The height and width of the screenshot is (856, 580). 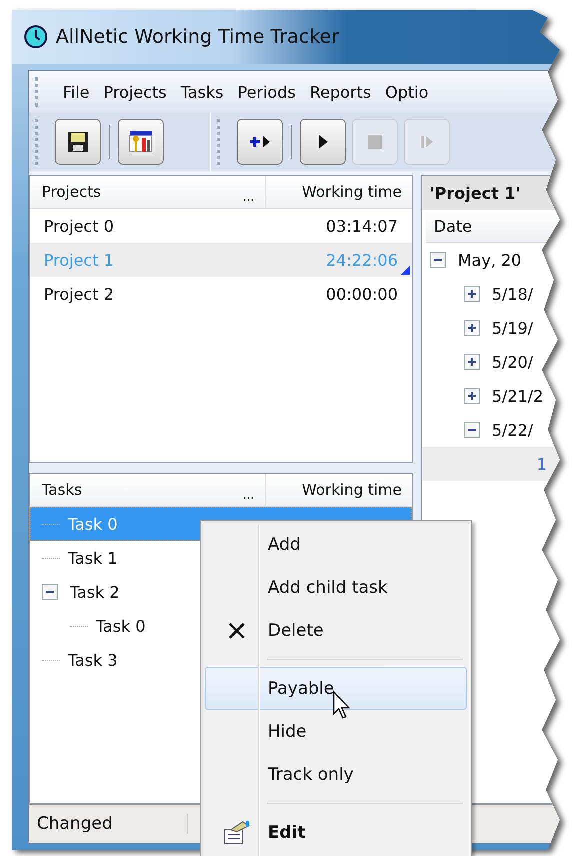 I want to click on project-name: Project 1, so click(x=79, y=260).